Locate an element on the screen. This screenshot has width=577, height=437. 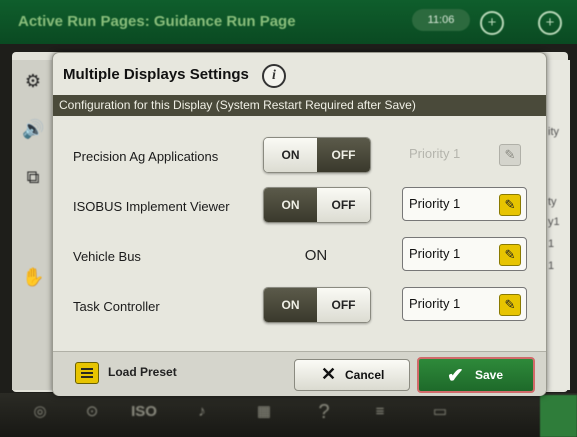
background-sidebar is located at coordinates (32, 225).